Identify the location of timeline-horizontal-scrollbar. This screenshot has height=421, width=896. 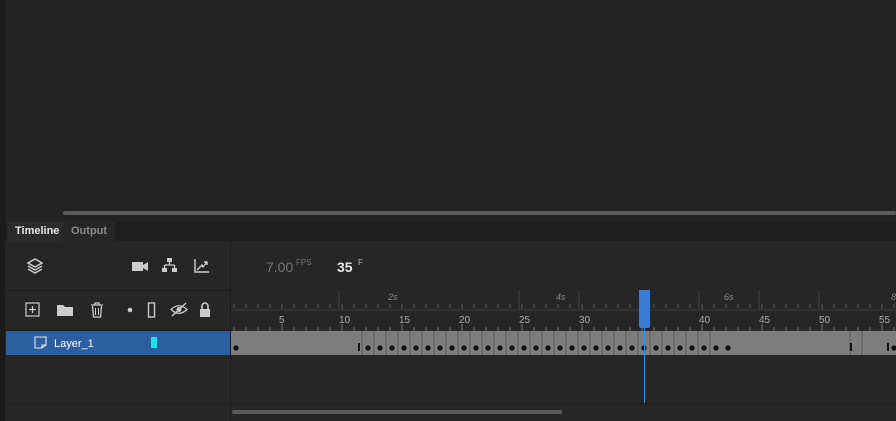
(397, 412).